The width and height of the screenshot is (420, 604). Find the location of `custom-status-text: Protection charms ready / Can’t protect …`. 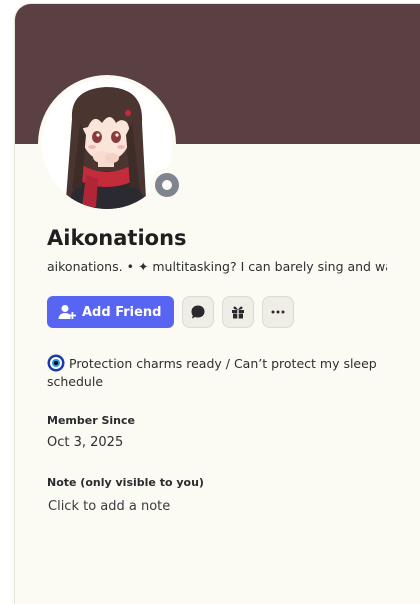

custom-status-text: Protection charms ready / Can’t protect … is located at coordinates (212, 372).